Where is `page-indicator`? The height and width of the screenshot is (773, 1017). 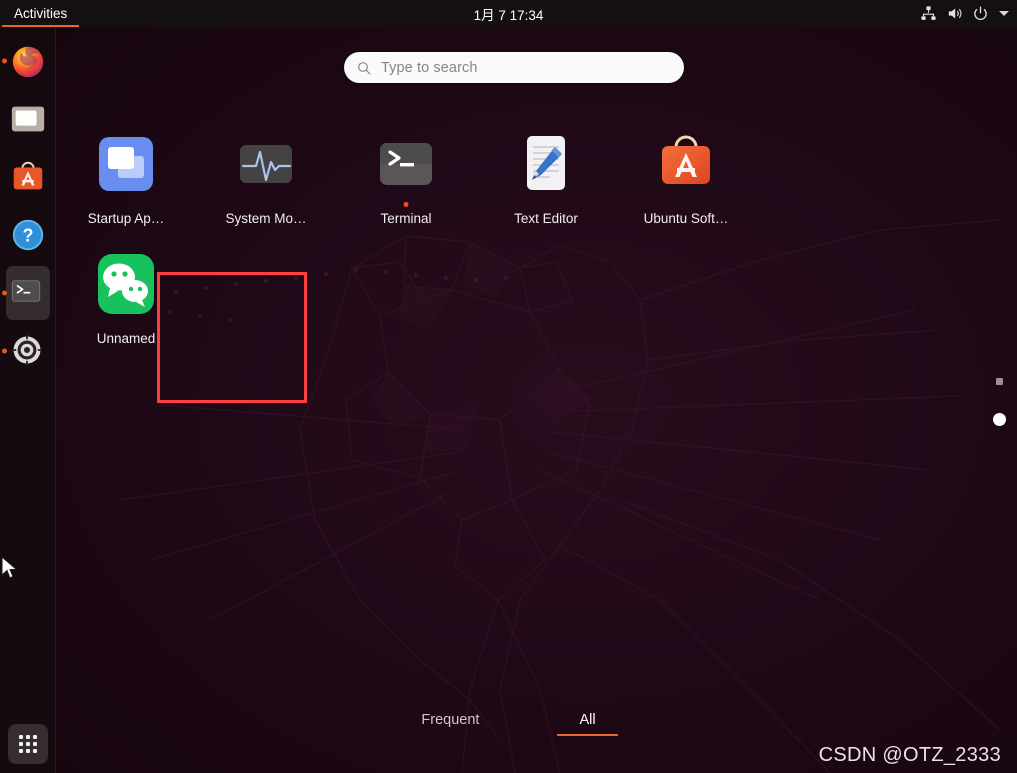
page-indicator is located at coordinates (999, 402).